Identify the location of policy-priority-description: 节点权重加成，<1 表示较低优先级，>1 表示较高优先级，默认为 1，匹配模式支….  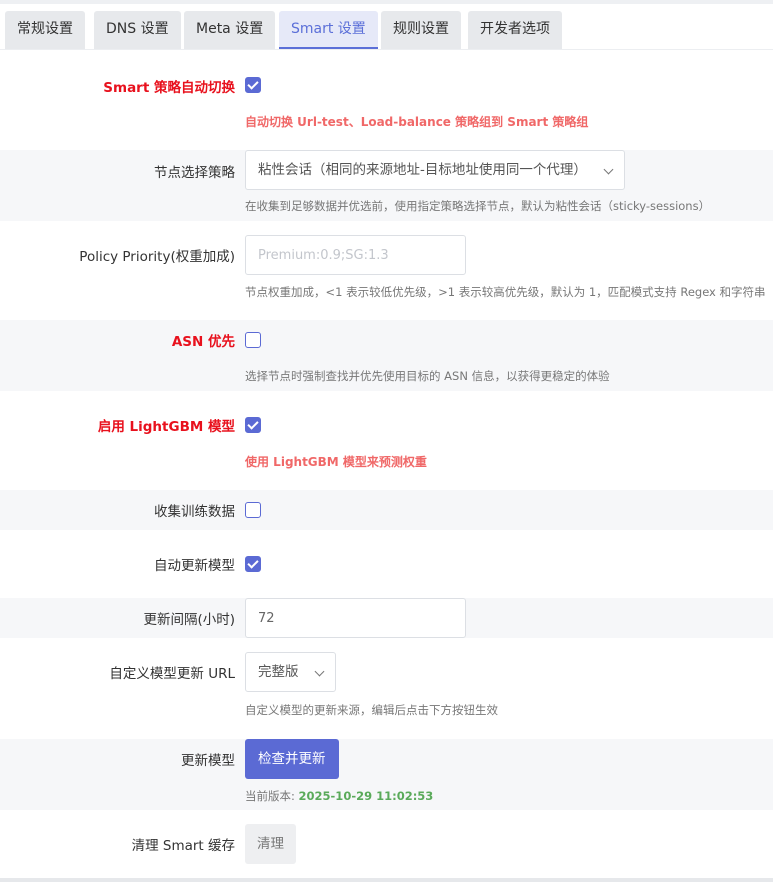
(505, 292).